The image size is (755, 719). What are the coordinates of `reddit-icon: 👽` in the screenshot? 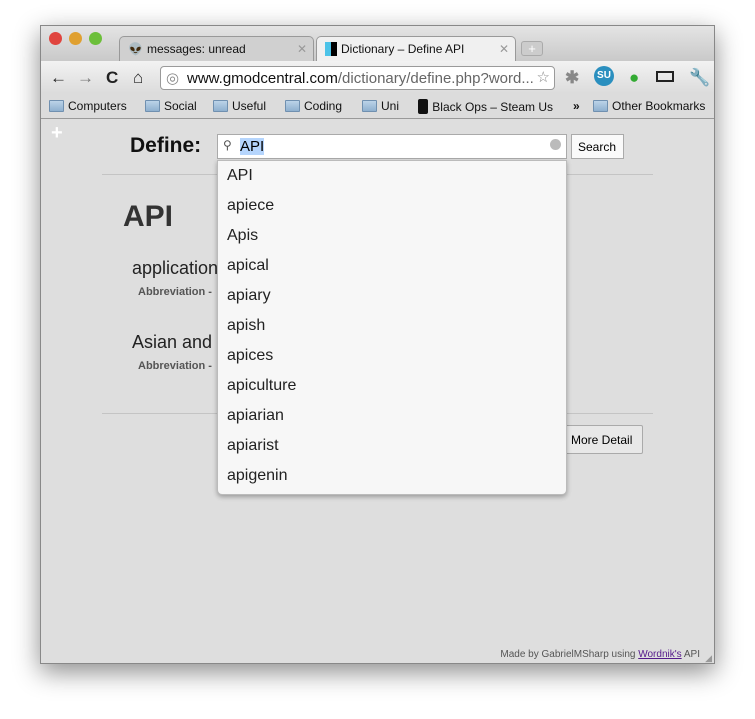 It's located at (135, 49).